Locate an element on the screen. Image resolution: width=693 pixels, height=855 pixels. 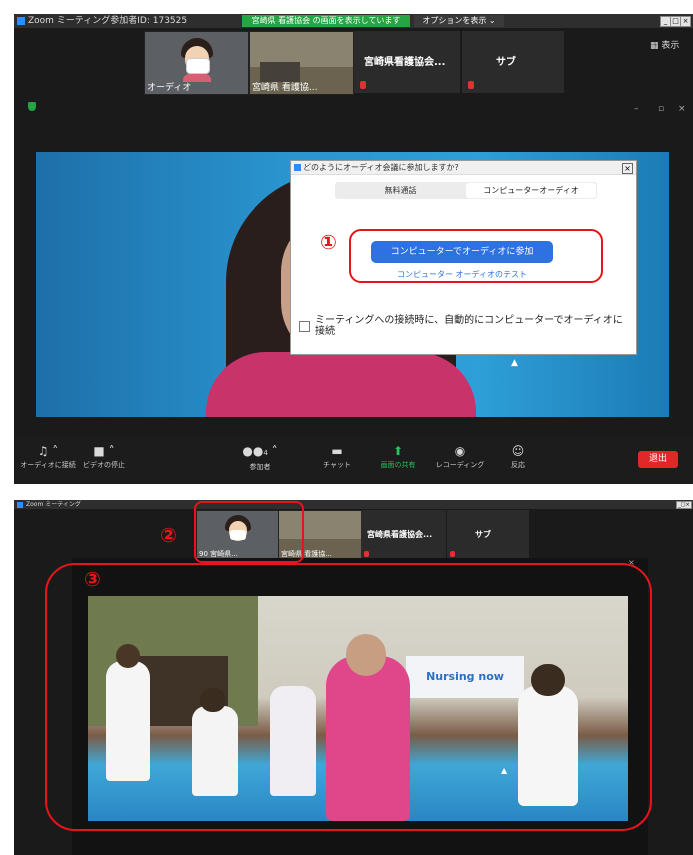
options-button: オプションを表示 ⌄ is located at coordinates (459, 21).